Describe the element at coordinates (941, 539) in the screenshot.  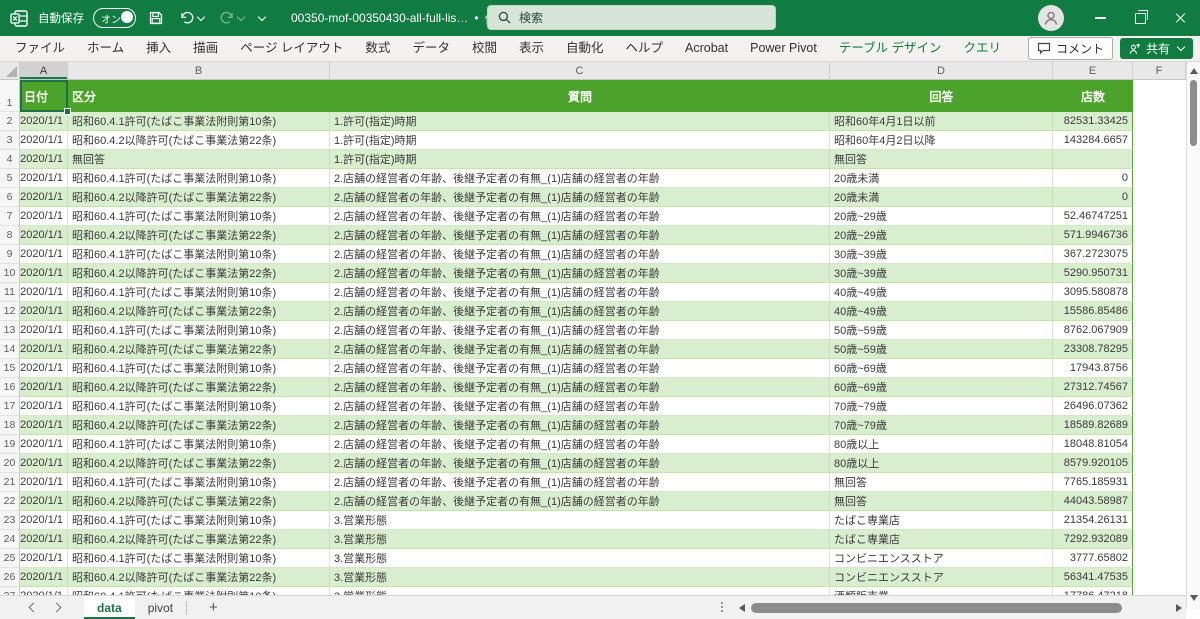
I see `cell-D24: たばこ専業店` at that location.